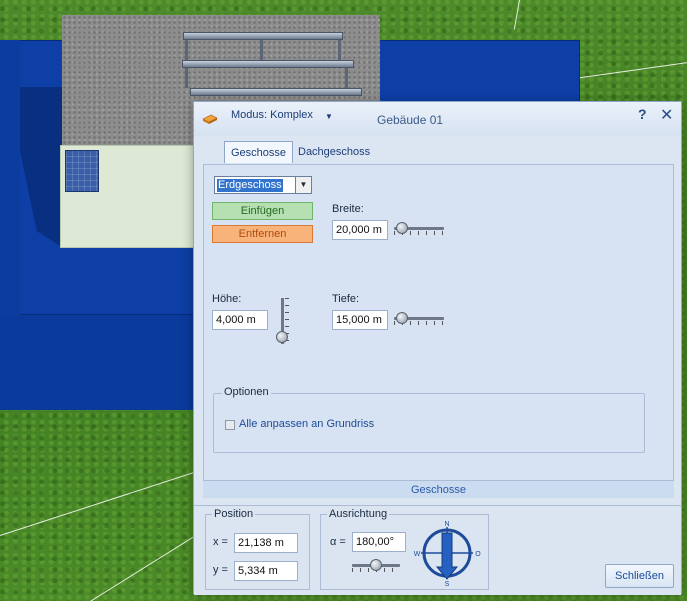  I want to click on options-legend: Optionen, so click(246, 392).